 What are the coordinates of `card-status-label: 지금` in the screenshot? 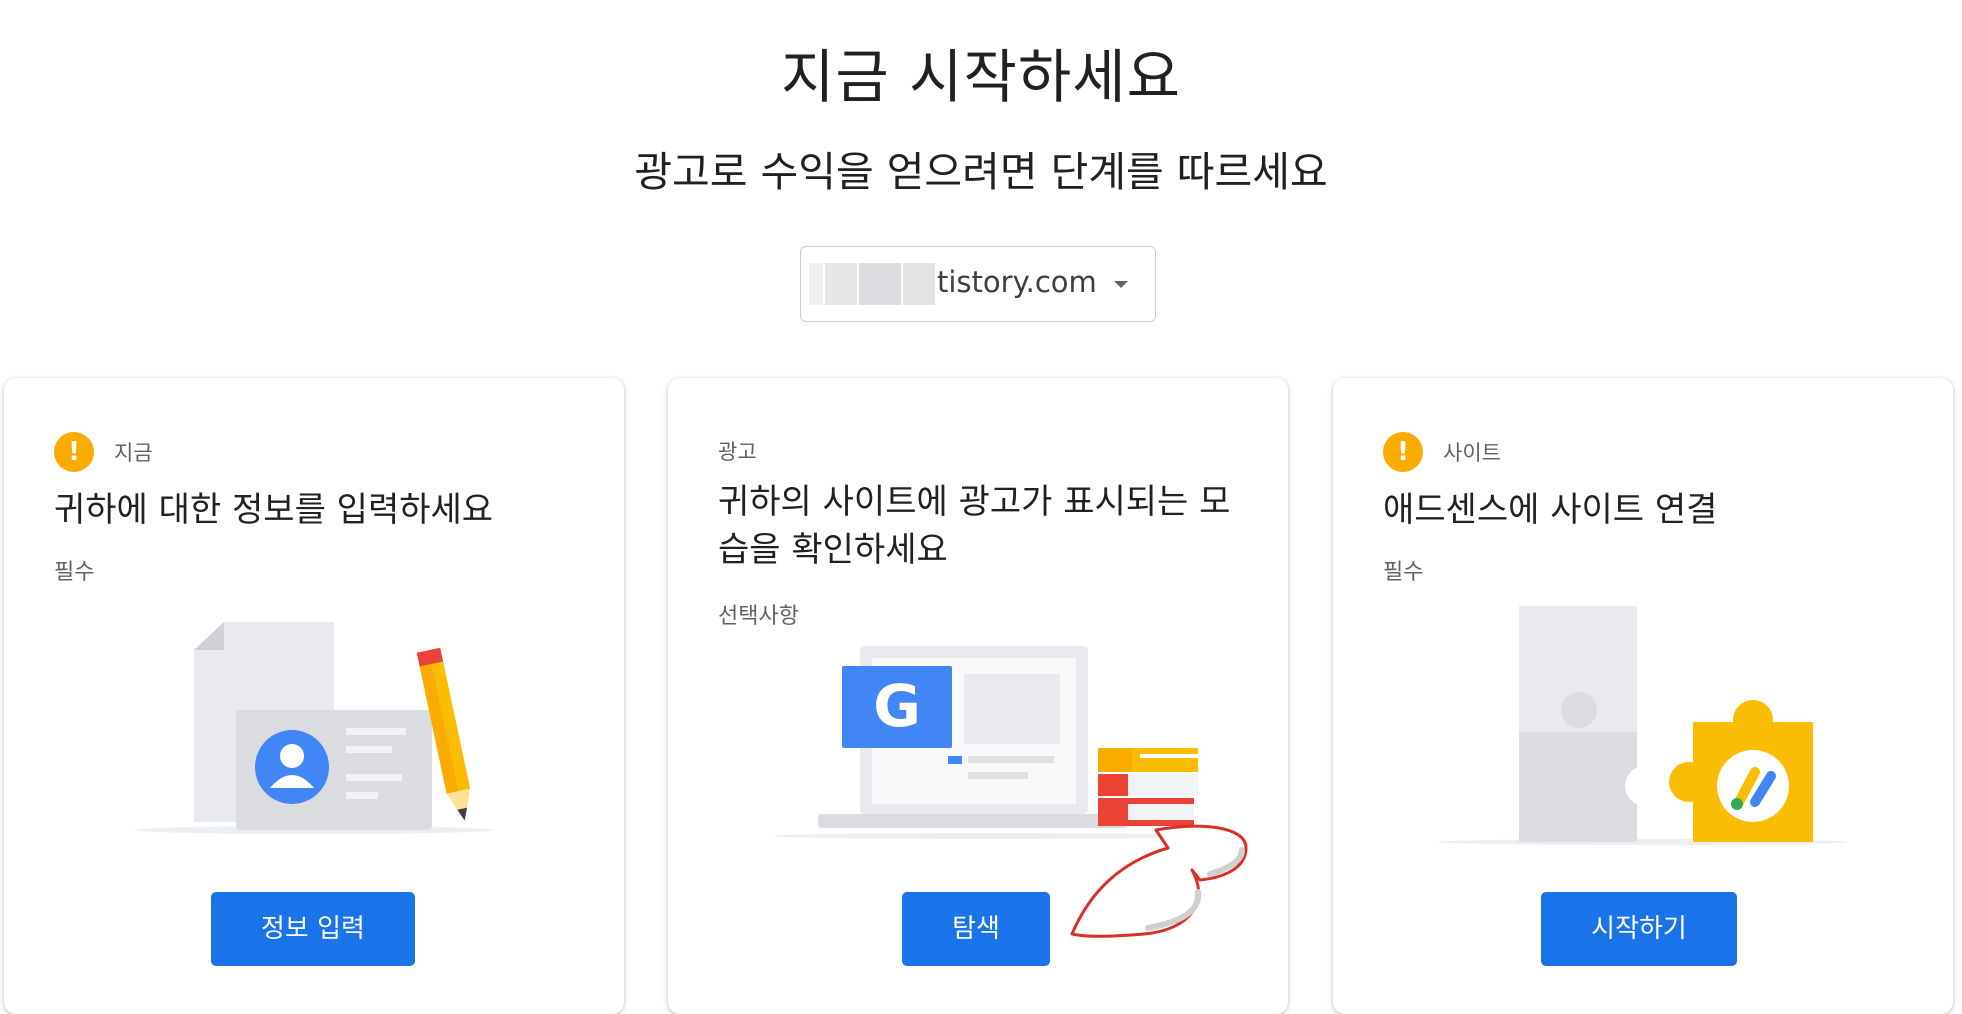 It's located at (133, 453).